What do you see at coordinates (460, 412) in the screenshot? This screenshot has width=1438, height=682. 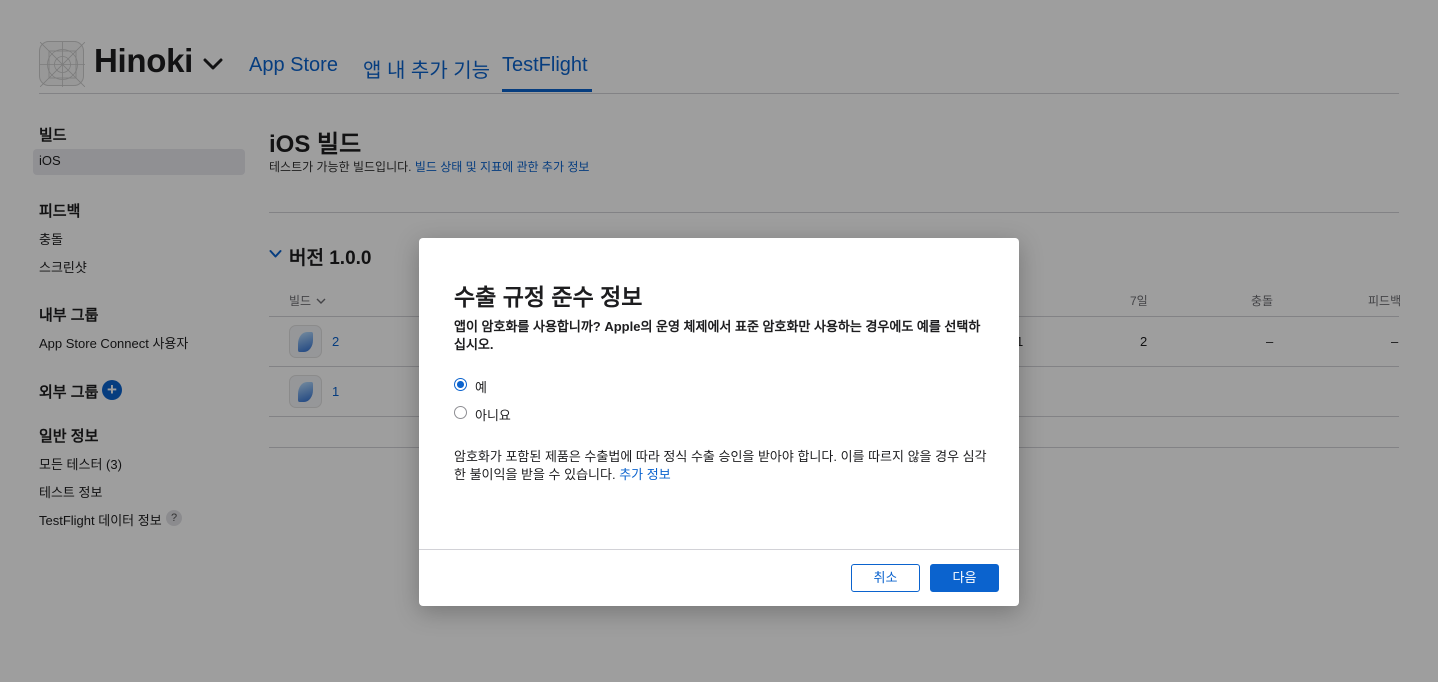 I see `radio-no` at bounding box center [460, 412].